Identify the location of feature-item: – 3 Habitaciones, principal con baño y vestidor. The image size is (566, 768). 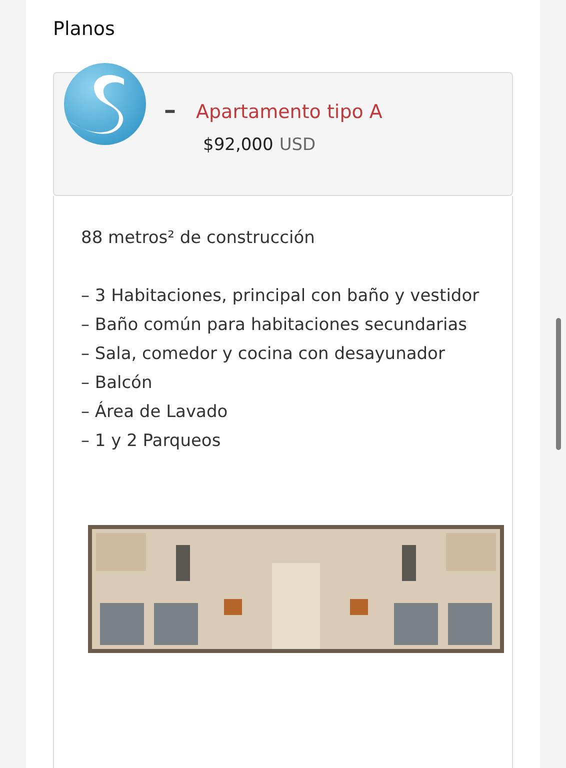
(280, 296).